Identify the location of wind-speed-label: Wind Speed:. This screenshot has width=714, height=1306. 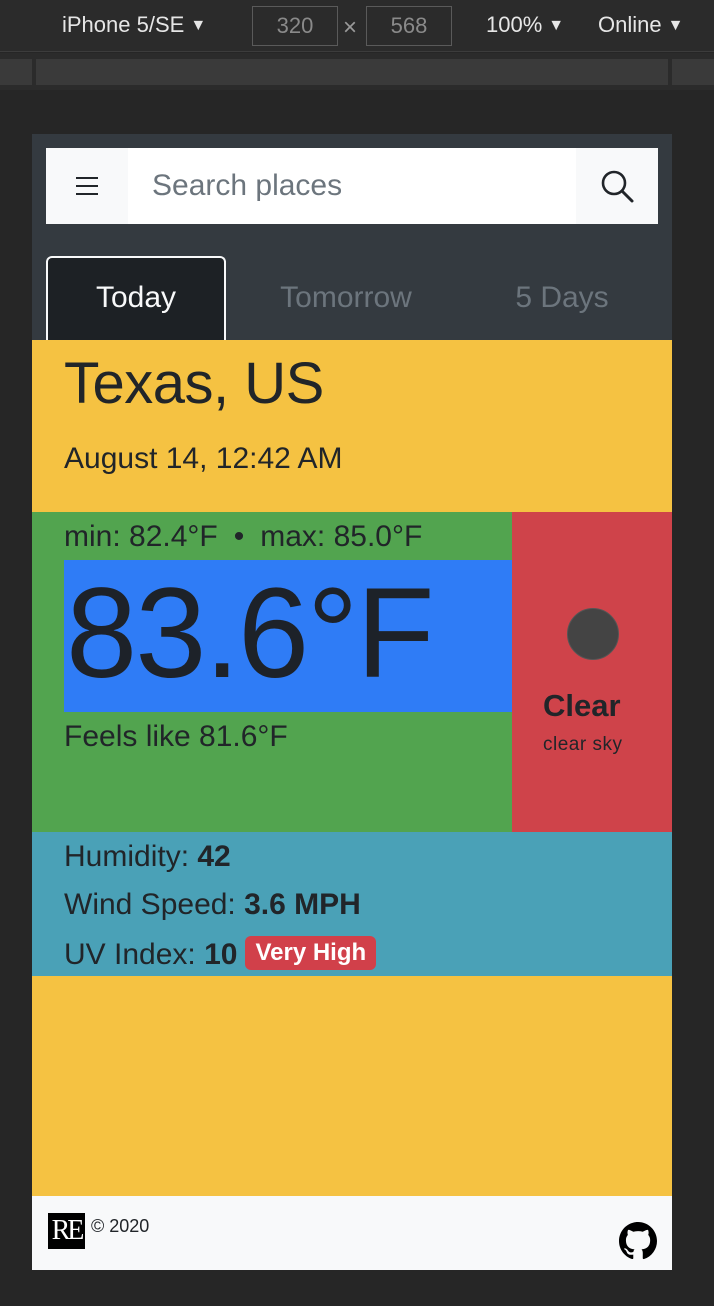
(154, 904).